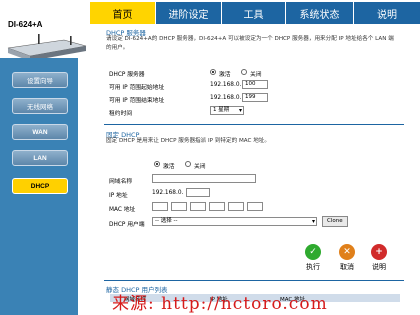 The width and height of the screenshot is (420, 315). What do you see at coordinates (137, 88) in the screenshot?
I see `ip-start-label: 可用 IP 范围起始地址` at bounding box center [137, 88].